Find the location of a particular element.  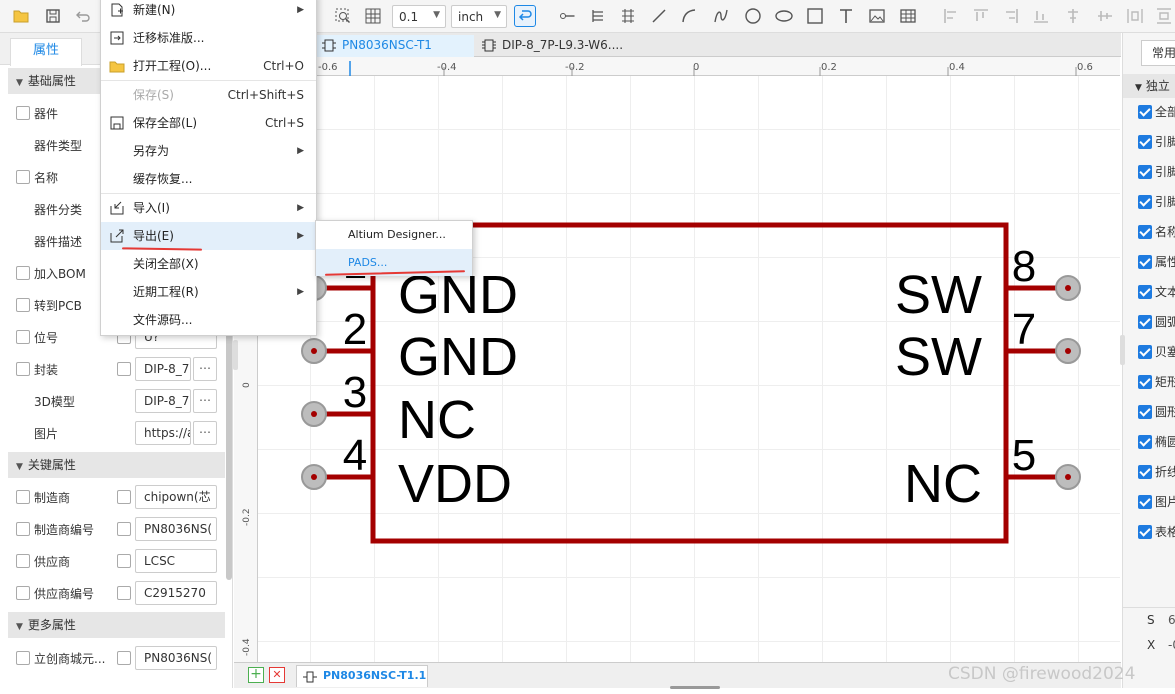

supplier-field: LCSC is located at coordinates (176, 561).